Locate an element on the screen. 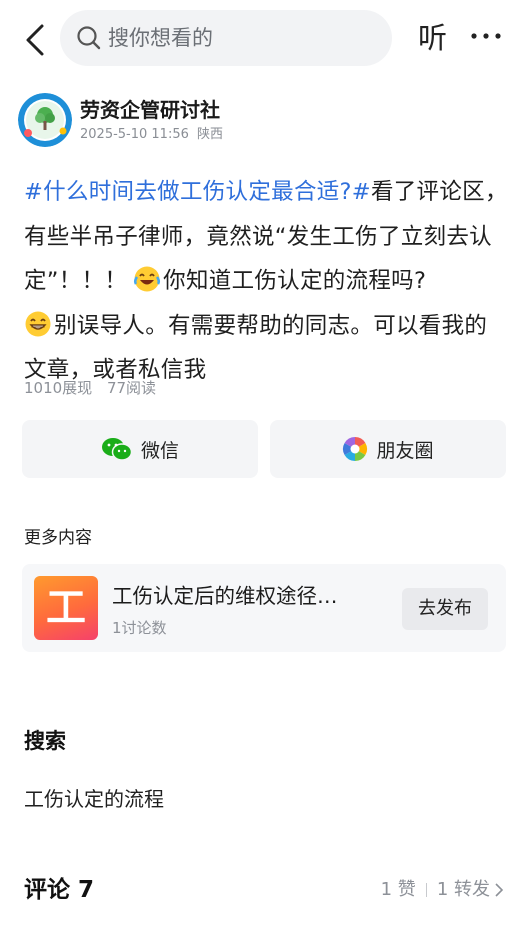 The width and height of the screenshot is (528, 930). search-placeholder: 搜你想看的 is located at coordinates (160, 38).